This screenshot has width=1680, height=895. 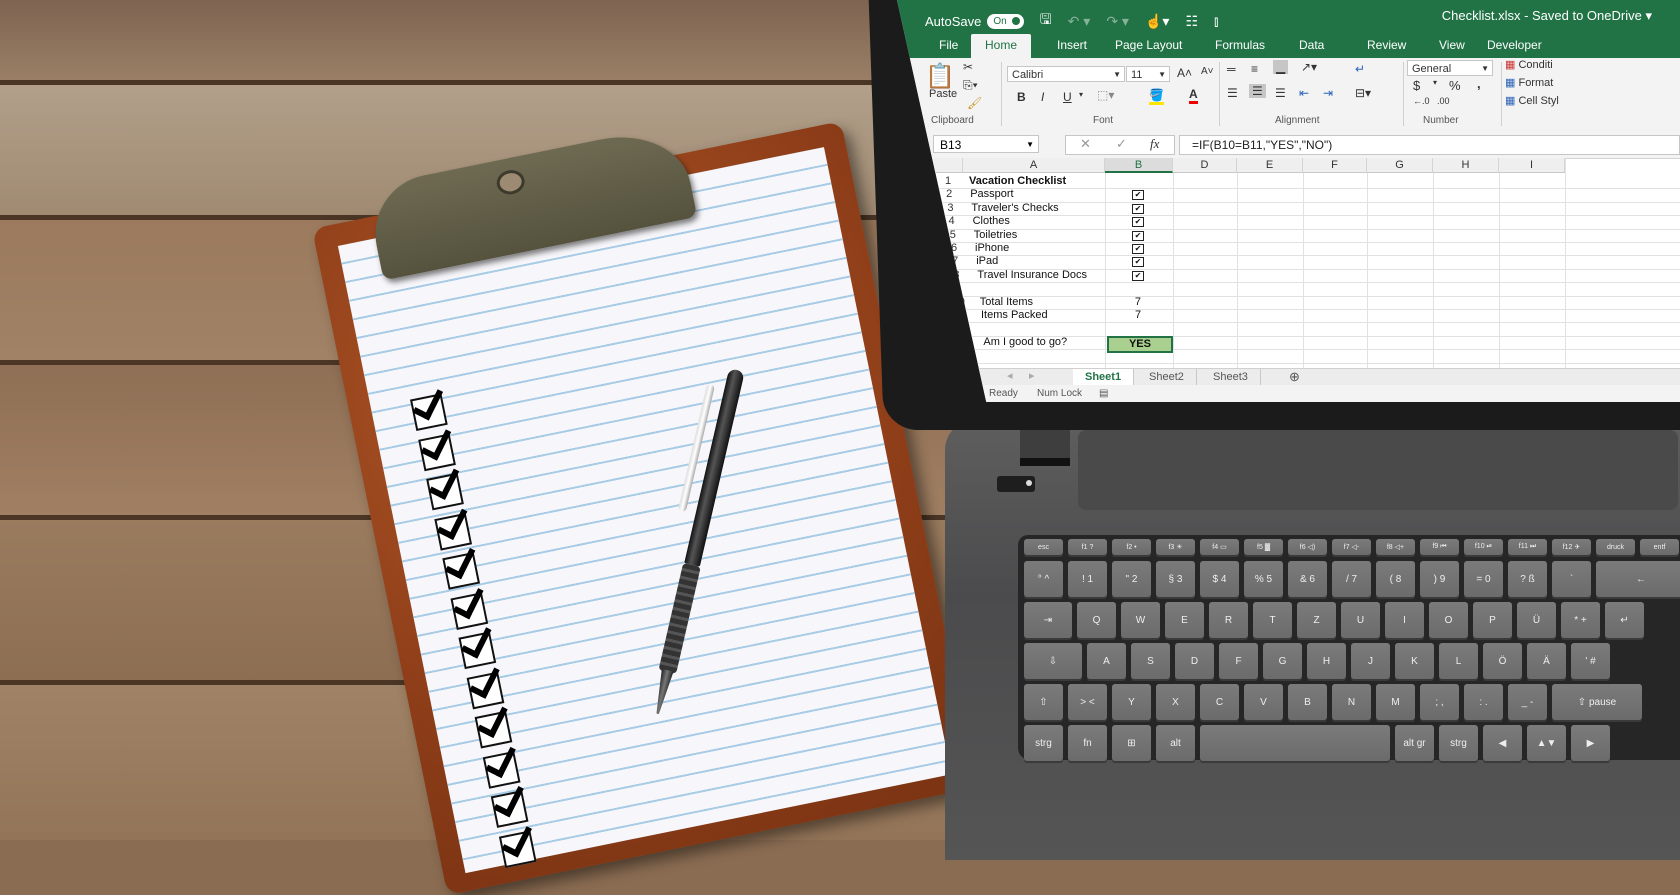 I want to click on format-as-table-button: ▦ Format, so click(x=1529, y=82).